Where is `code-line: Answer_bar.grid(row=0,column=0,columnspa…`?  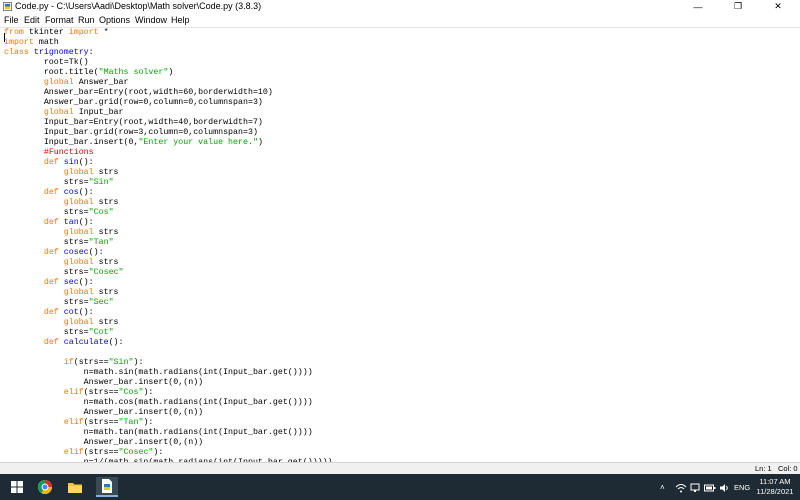
code-line: Answer_bar.grid(row=0,column=0,columnspa… is located at coordinates (133, 103).